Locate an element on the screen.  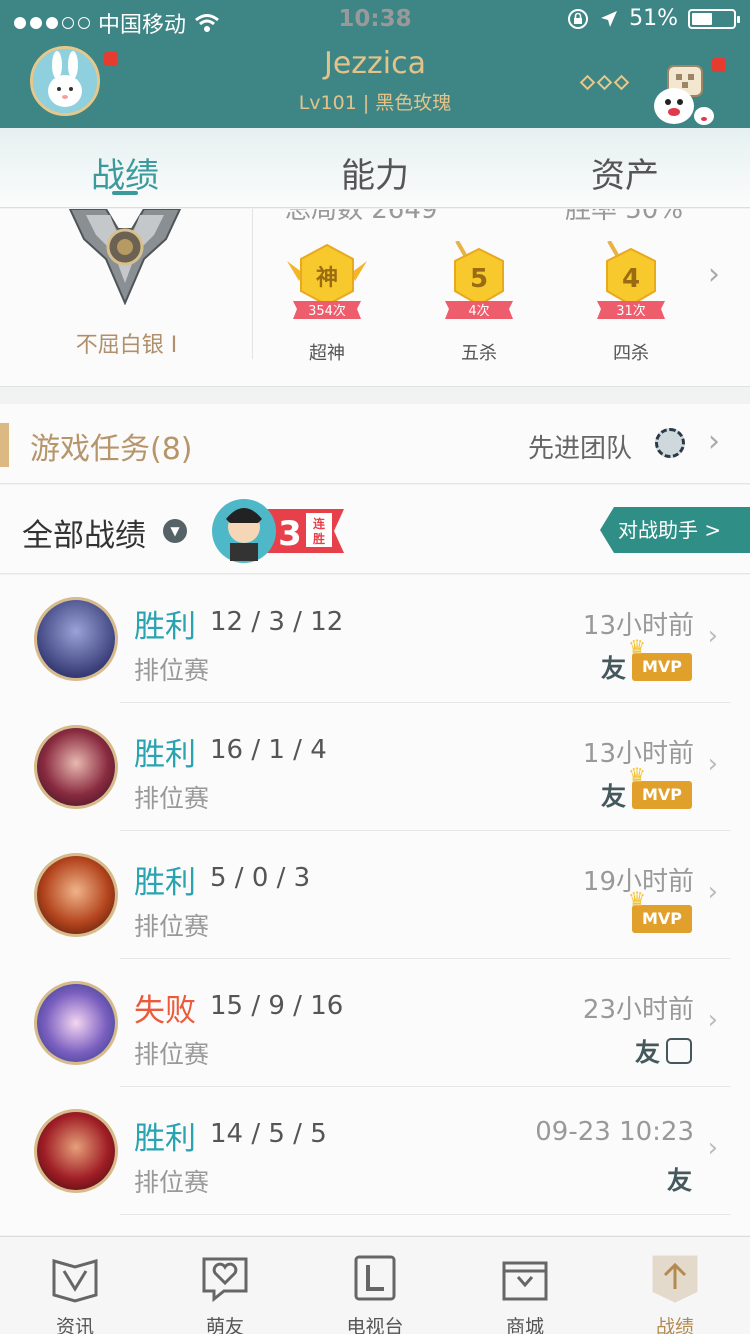
rank-tier-name: 不屈白银 I is located at coordinates (126, 345).